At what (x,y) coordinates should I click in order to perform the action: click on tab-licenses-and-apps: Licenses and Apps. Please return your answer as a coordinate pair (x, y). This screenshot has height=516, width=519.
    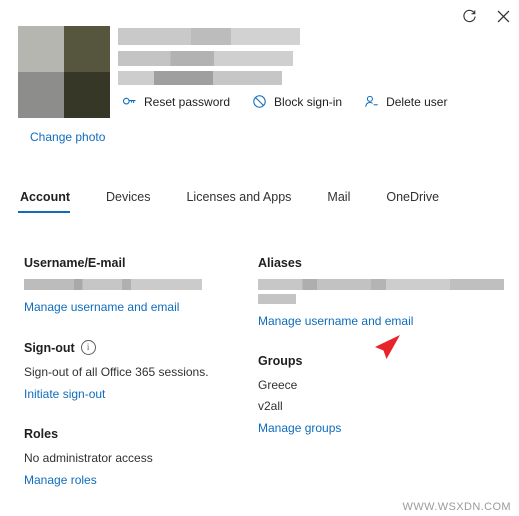
    Looking at the image, I should click on (245, 199).